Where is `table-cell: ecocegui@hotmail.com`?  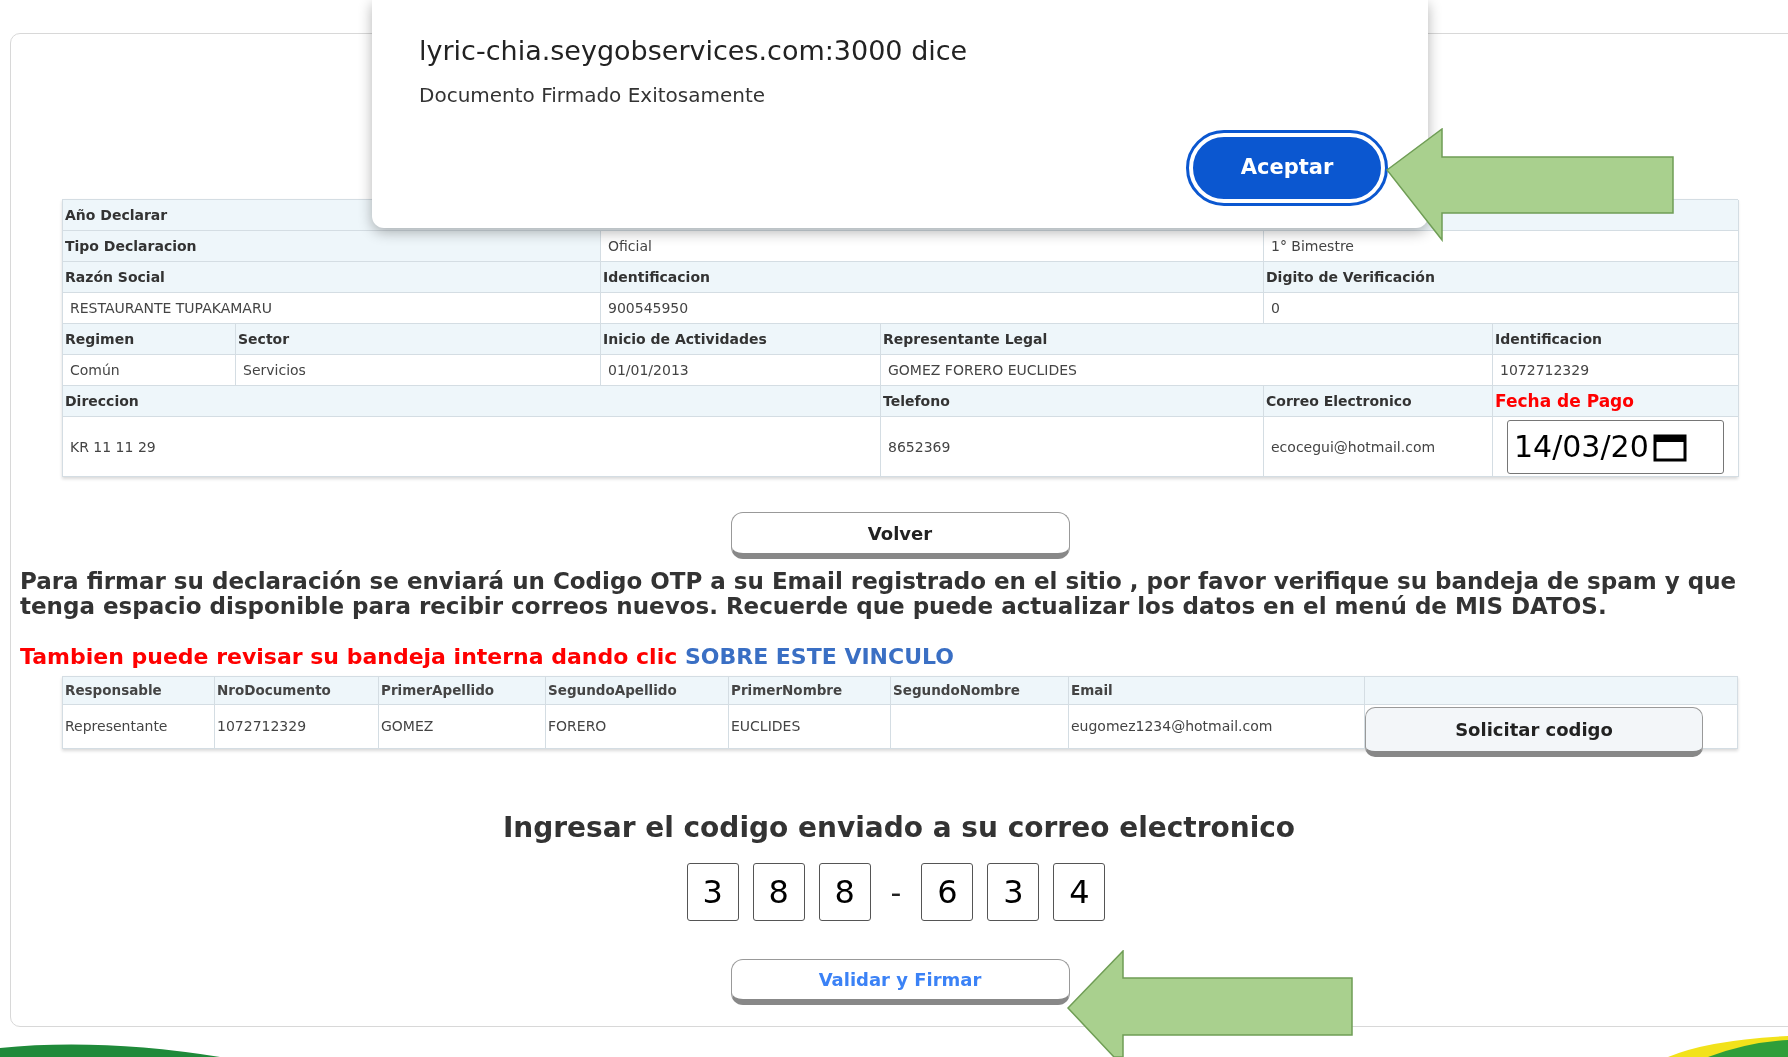 table-cell: ecocegui@hotmail.com is located at coordinates (1378, 447).